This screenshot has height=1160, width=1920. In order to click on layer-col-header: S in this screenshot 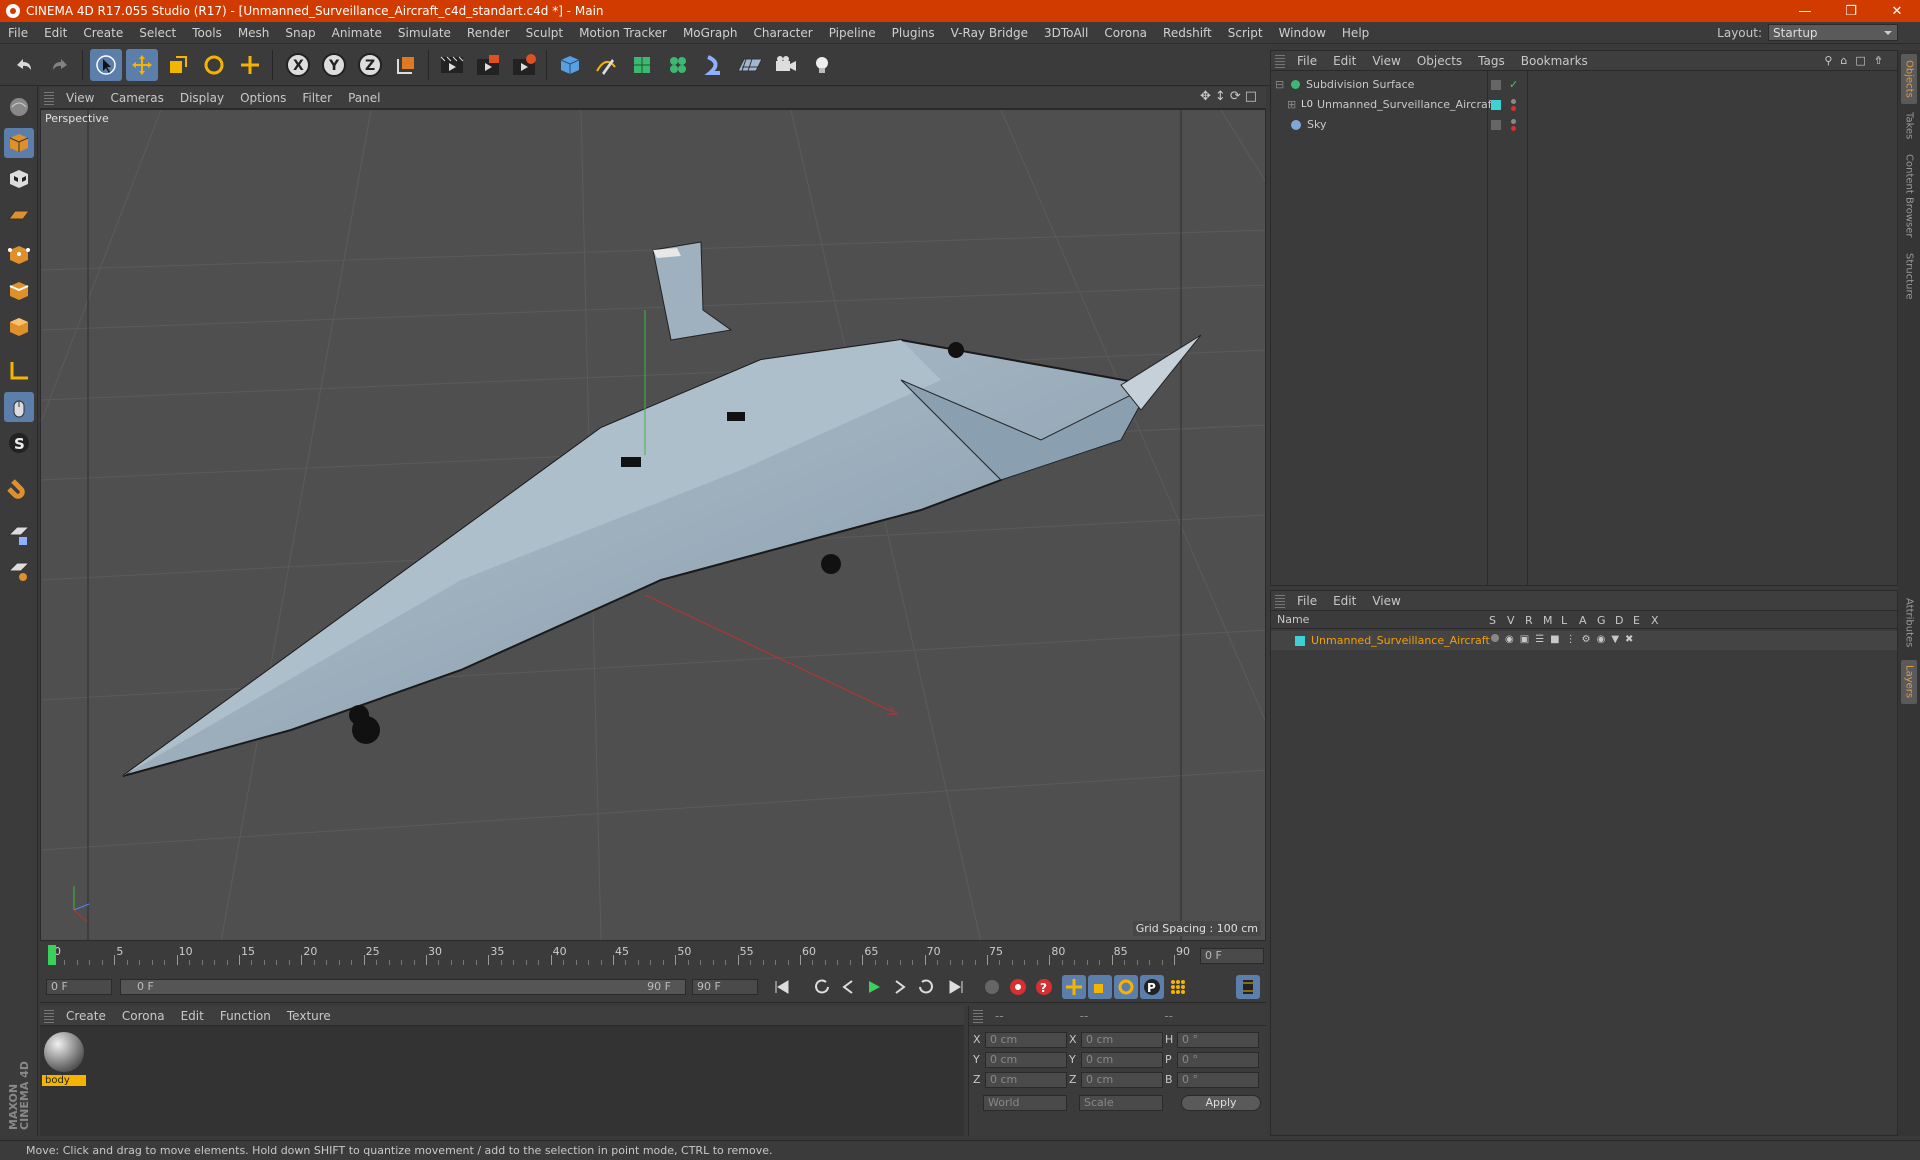, I will do `click(1492, 620)`.